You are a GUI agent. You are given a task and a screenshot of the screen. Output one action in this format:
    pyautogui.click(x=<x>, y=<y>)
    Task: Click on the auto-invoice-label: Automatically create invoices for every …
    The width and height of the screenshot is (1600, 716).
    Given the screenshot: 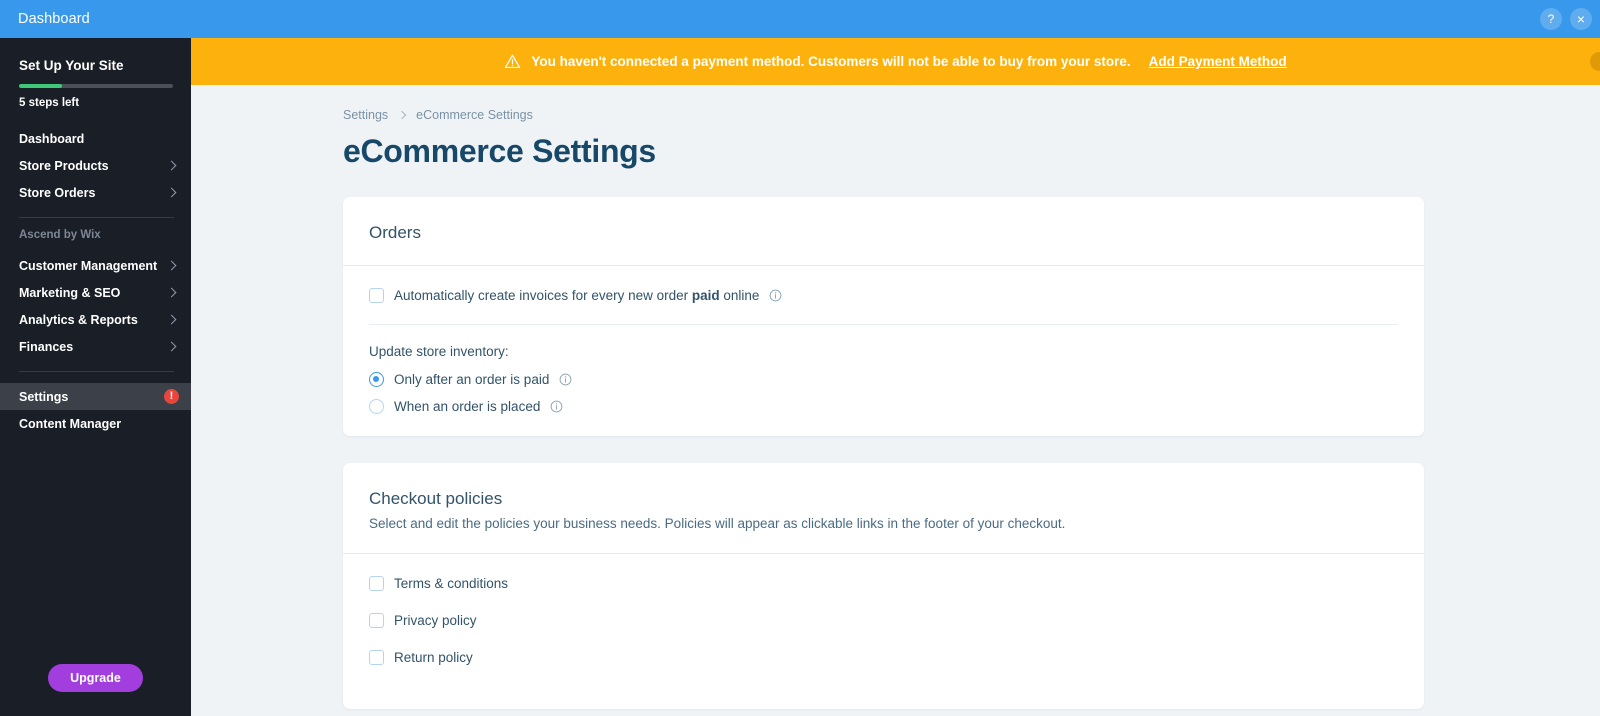 What is the action you would take?
    pyautogui.click(x=576, y=295)
    